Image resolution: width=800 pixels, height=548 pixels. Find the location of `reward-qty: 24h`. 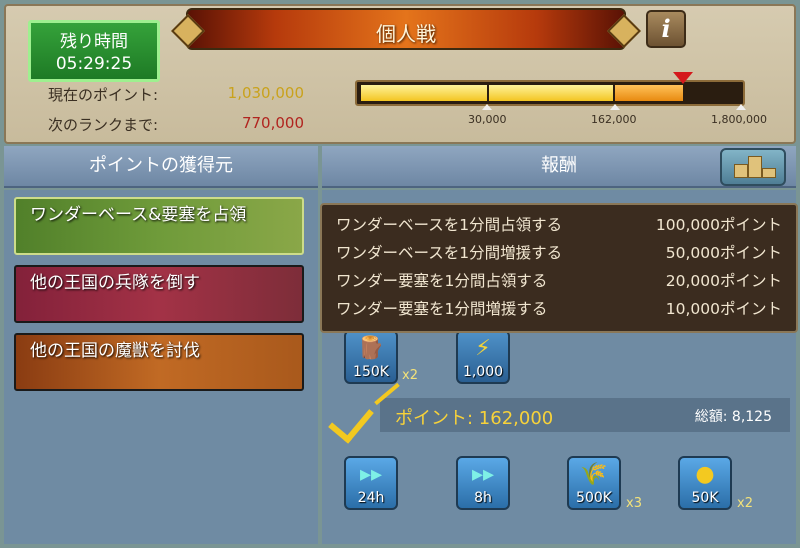

reward-qty: 24h is located at coordinates (371, 498).